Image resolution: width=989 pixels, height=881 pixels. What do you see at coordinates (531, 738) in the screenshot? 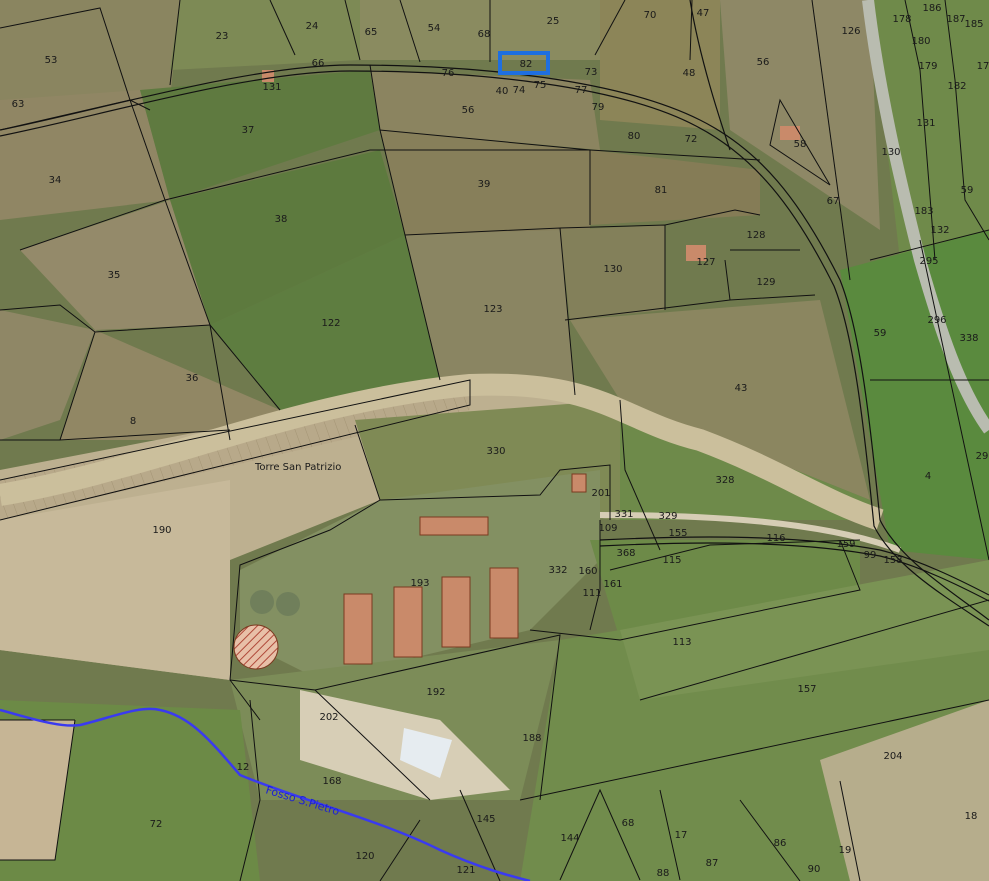
I see `parcel-number-label: 188` at bounding box center [531, 738].